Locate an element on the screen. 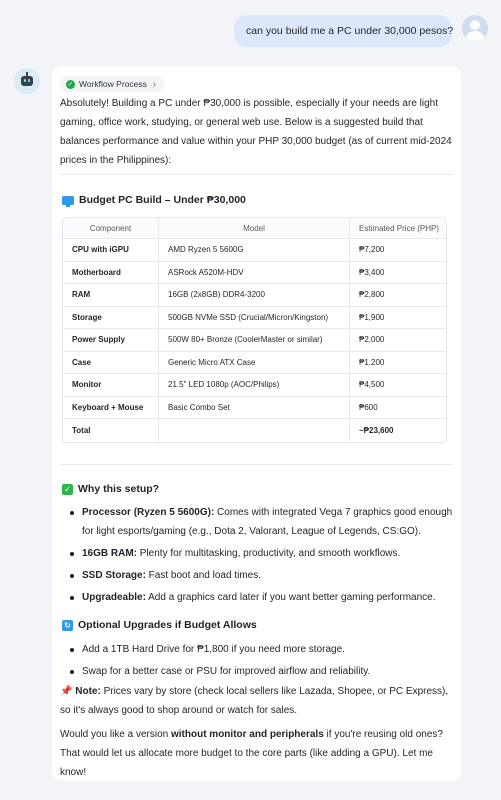 The image size is (501, 800). table-header-row: Component Model Estimated Price (PHP) is located at coordinates (254, 228).